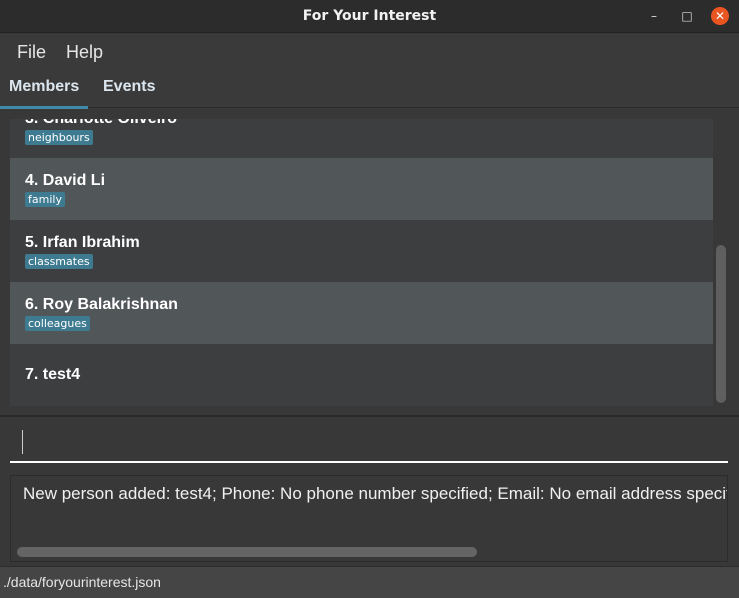  I want to click on data-file-path: ./data/foryourinterest.json, so click(82, 582).